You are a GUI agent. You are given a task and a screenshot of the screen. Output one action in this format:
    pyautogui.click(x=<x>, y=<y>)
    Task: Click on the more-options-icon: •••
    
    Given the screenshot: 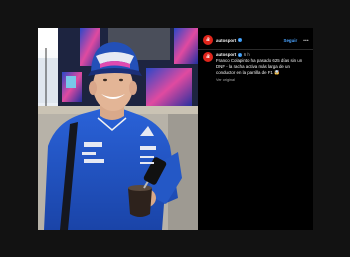 What is the action you would take?
    pyautogui.click(x=306, y=40)
    